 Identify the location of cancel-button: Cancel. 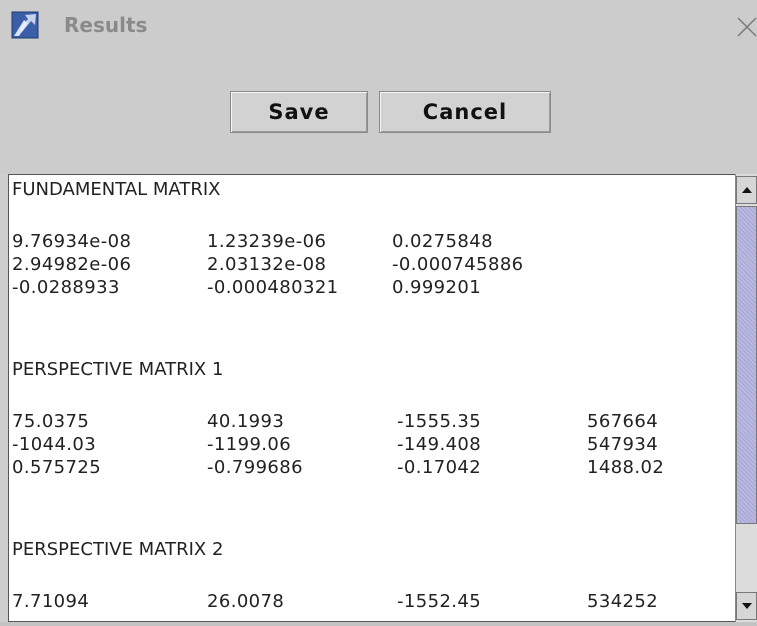
(465, 112).